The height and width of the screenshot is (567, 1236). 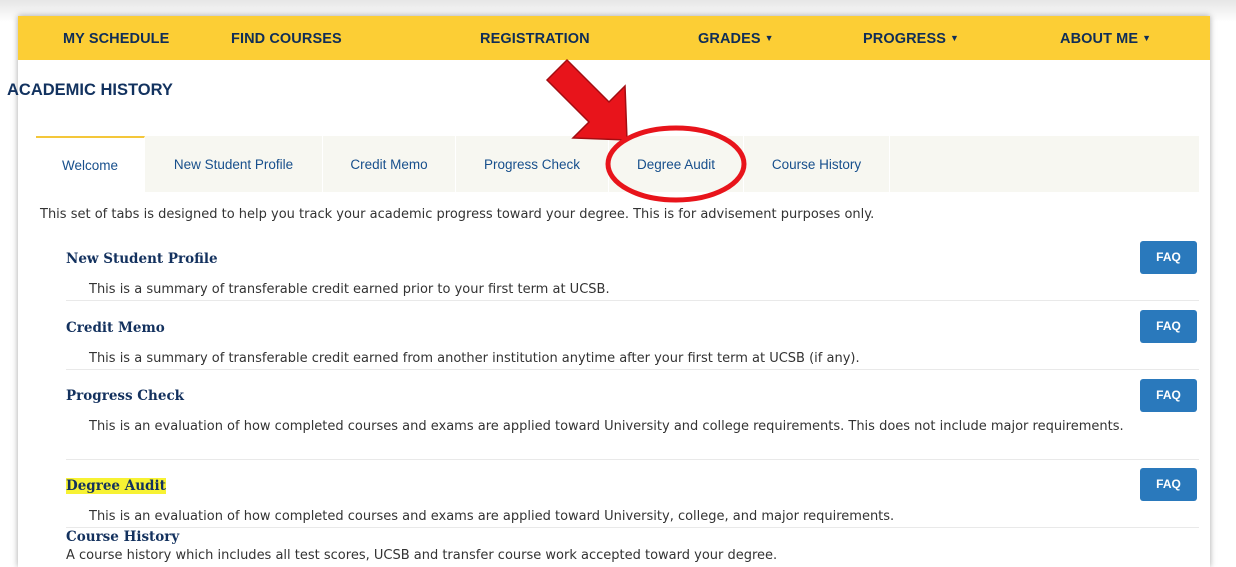 I want to click on tab-degree-audit: Degree Audit, so click(x=676, y=164).